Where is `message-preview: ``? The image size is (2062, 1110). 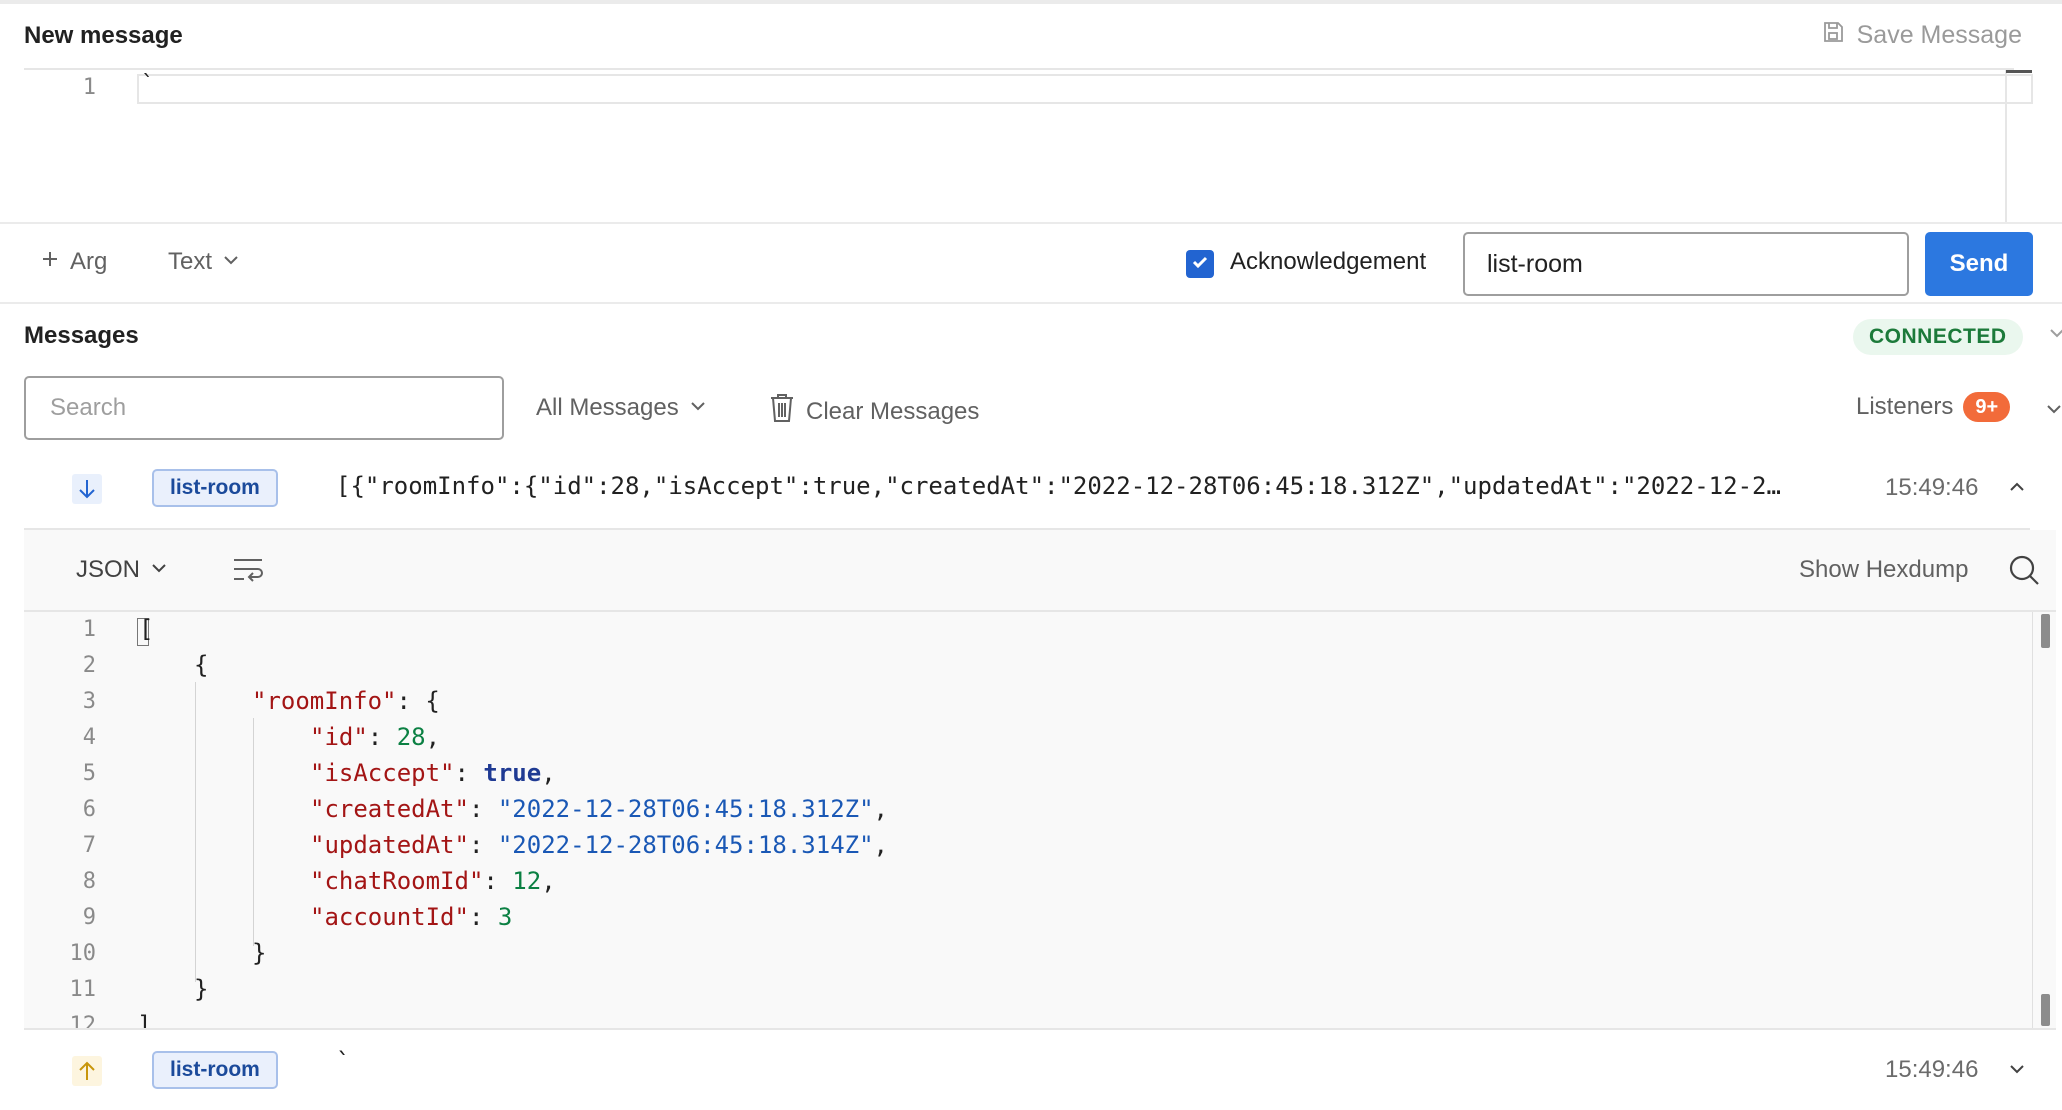
message-preview: ` is located at coordinates (343, 1062).